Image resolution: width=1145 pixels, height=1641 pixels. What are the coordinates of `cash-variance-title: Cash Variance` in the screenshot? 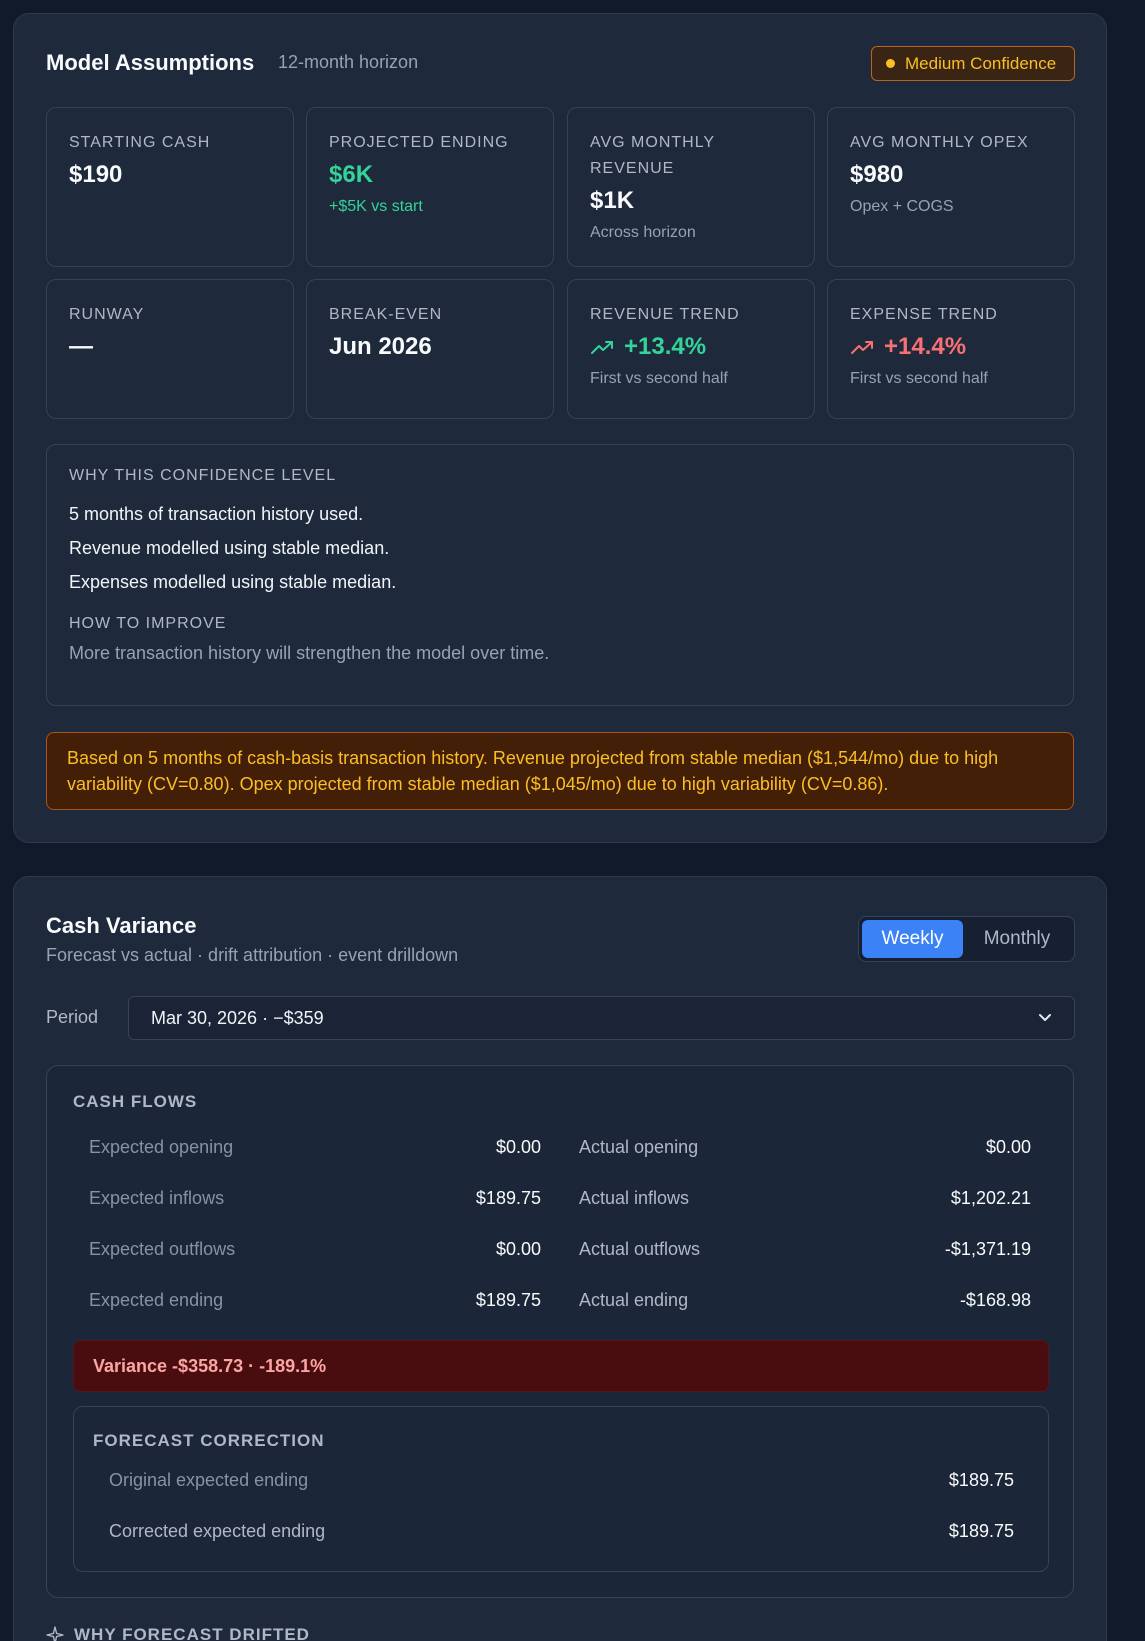 It's located at (121, 925).